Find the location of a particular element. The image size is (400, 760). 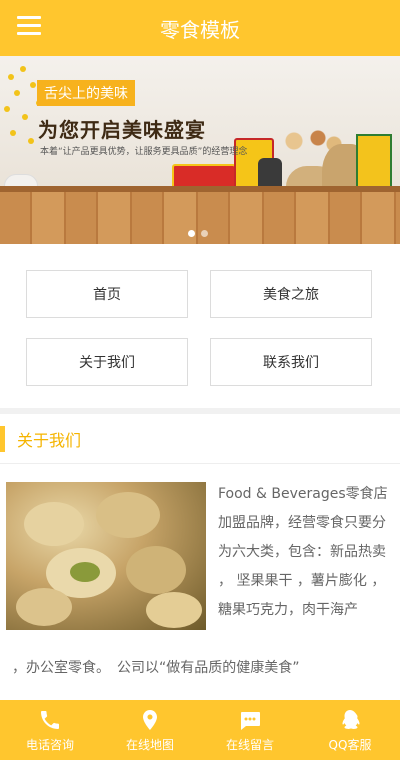

page-title: 零食模板 is located at coordinates (200, 29).